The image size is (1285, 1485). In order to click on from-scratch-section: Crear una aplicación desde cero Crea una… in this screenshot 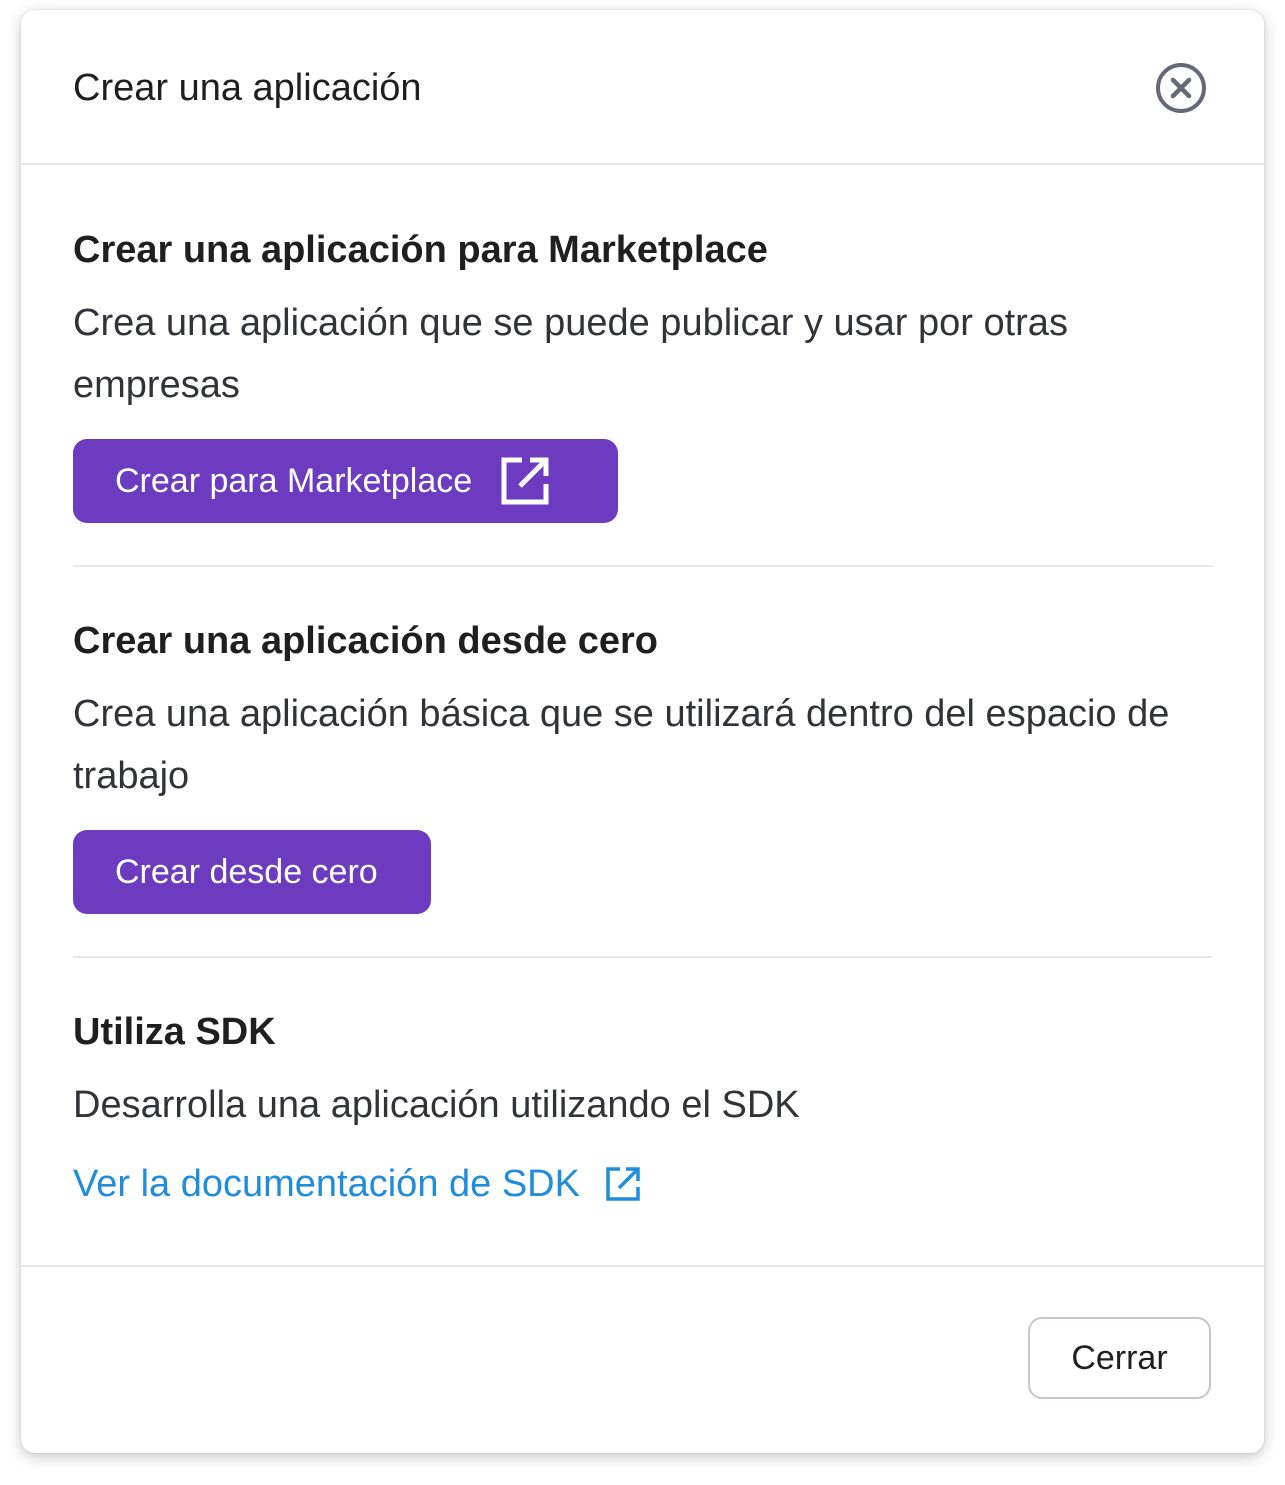, I will do `click(643, 712)`.